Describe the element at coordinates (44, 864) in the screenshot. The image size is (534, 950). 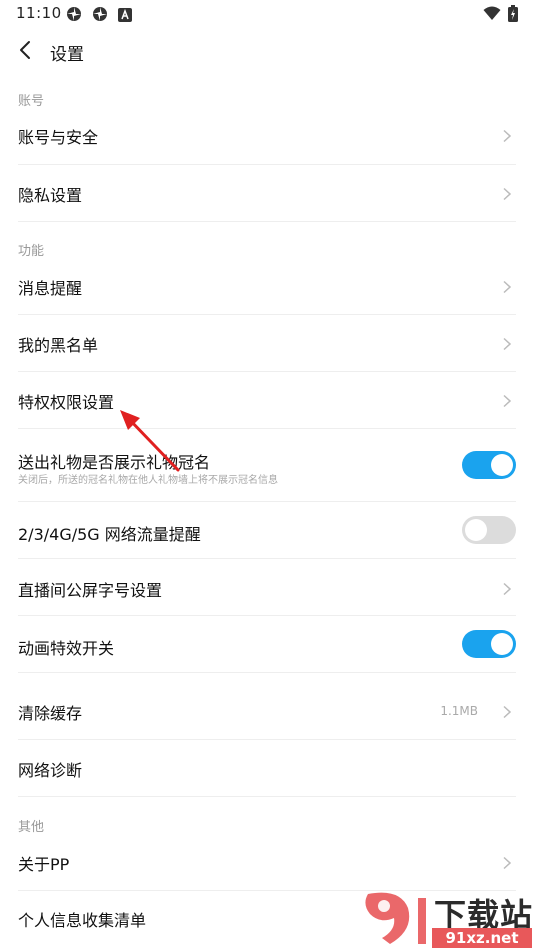
I see `settings-item-label: 关于PP` at that location.